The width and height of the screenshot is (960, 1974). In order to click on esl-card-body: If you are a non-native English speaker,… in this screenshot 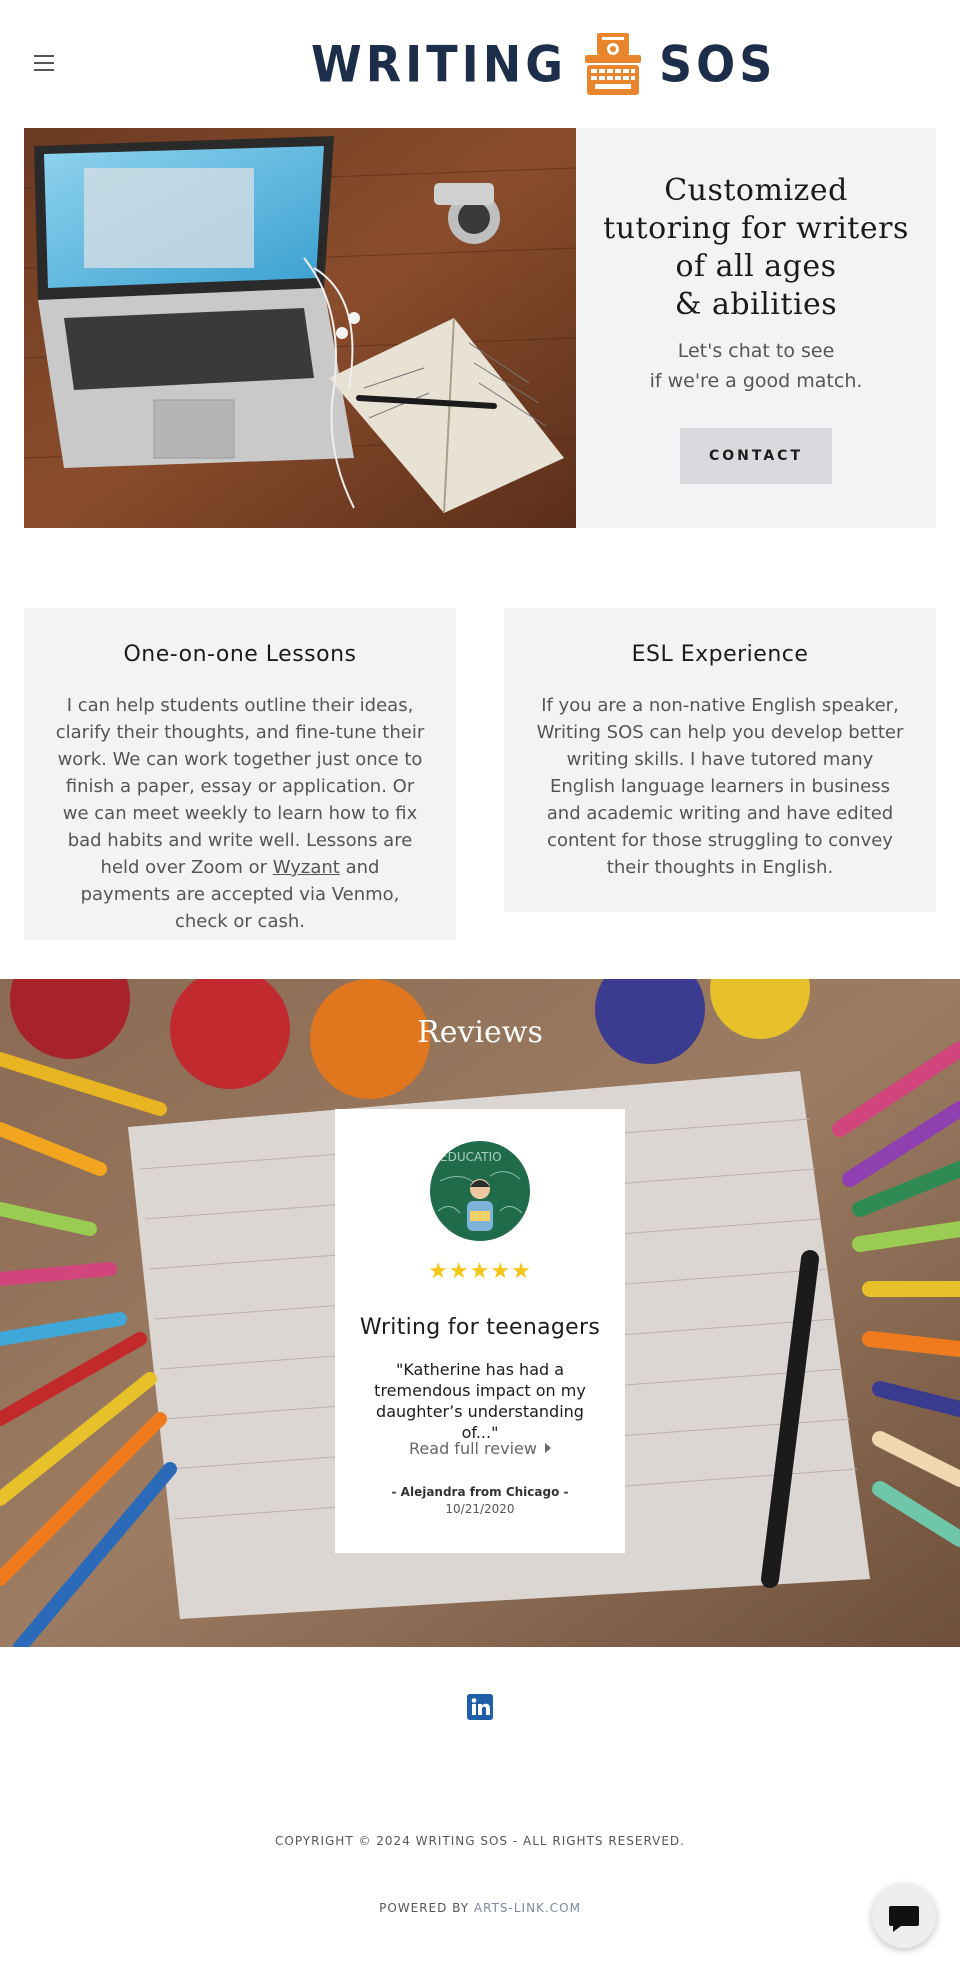, I will do `click(720, 786)`.